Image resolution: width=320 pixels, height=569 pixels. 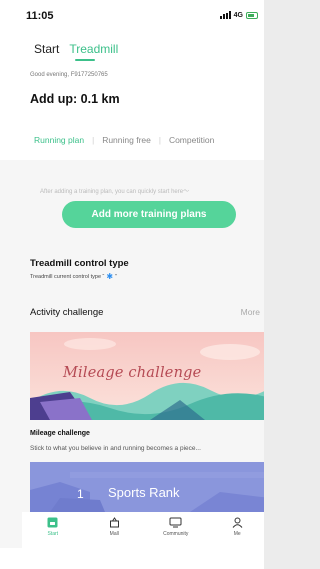 I want to click on nav-item-me: Me, so click(x=236, y=530).